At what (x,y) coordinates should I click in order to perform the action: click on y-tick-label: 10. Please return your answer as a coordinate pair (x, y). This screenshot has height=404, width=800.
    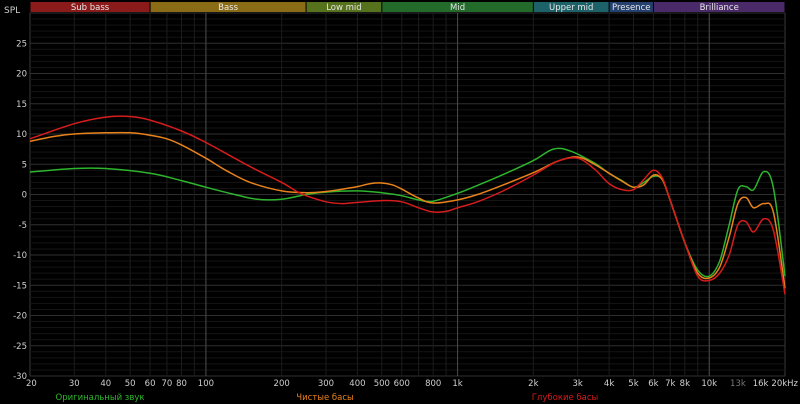
    Looking at the image, I should click on (21, 135).